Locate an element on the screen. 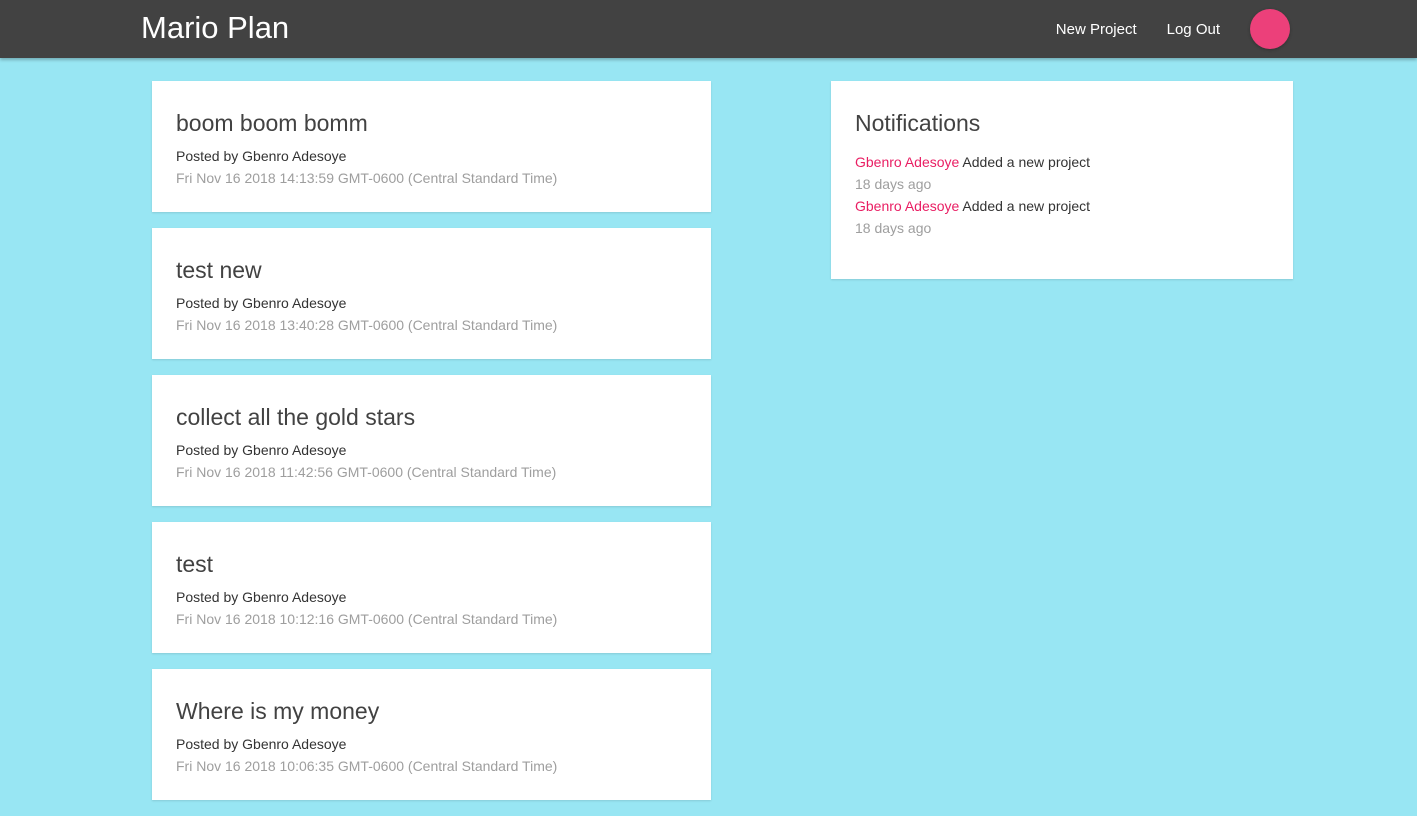 The image size is (1417, 816). project-title: Where is my money is located at coordinates (278, 711).